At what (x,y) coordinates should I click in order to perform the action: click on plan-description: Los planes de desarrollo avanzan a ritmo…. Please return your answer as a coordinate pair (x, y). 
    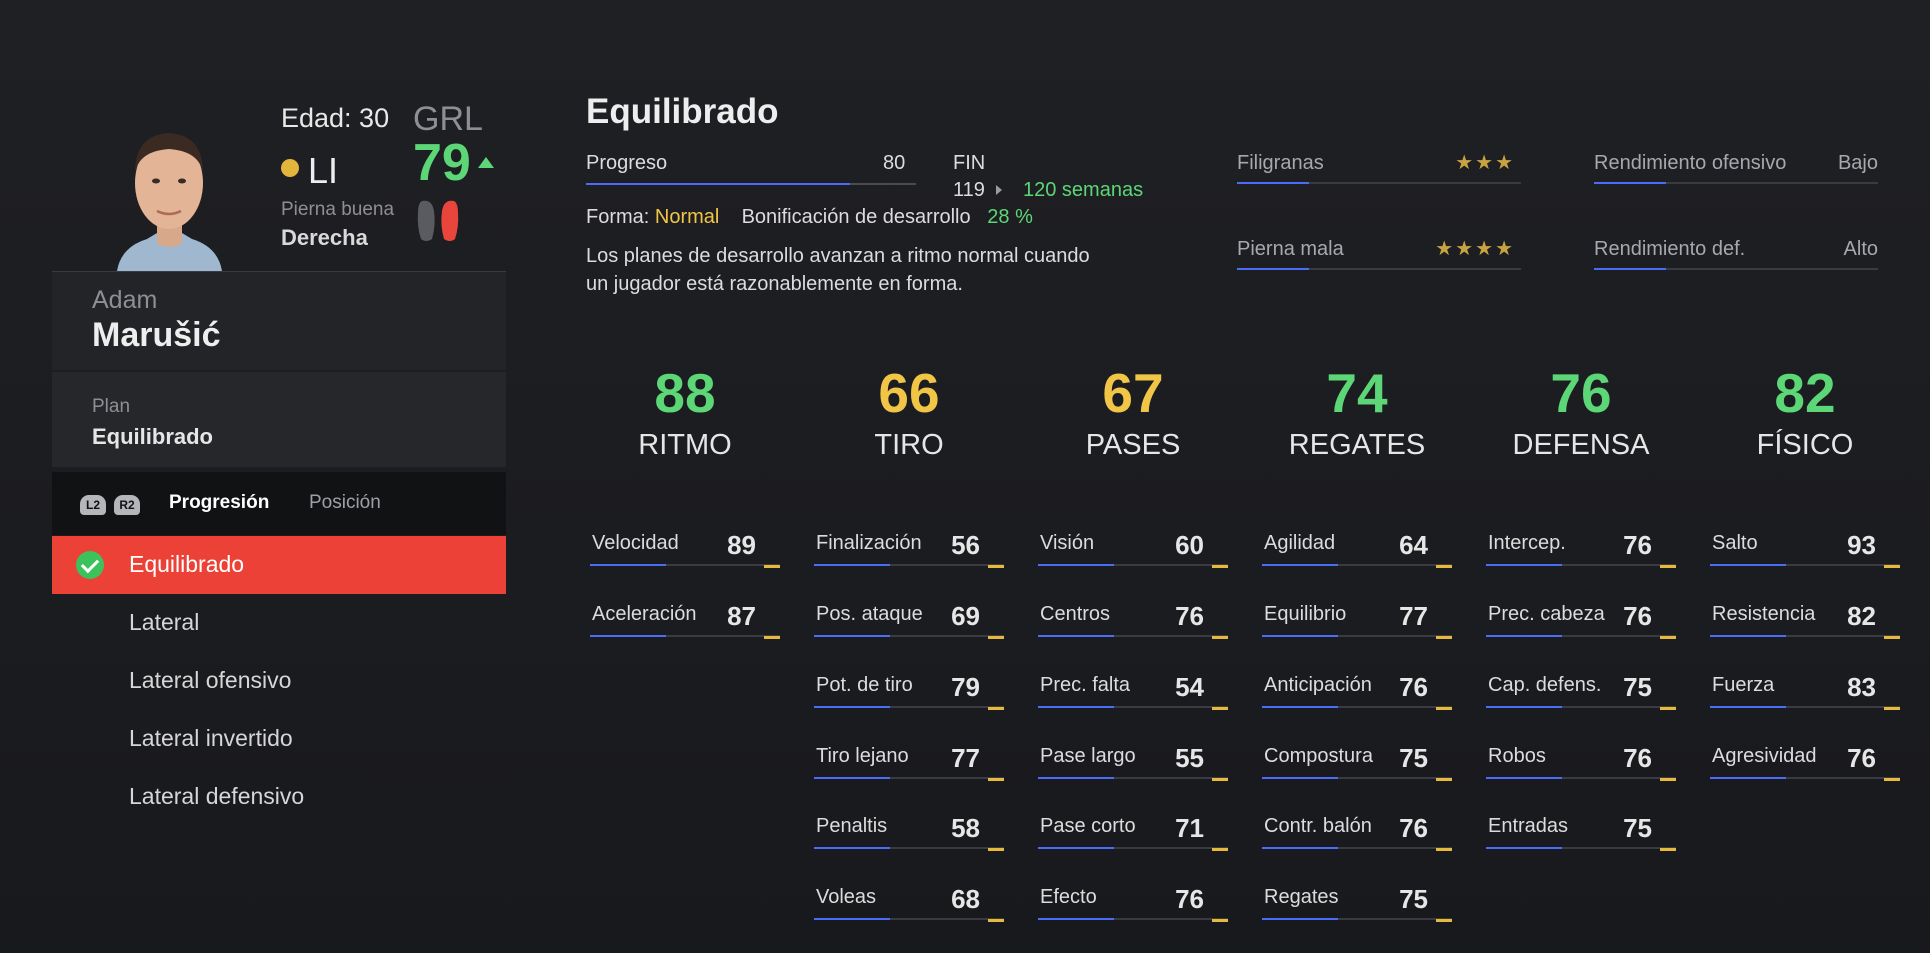
    Looking at the image, I should click on (838, 270).